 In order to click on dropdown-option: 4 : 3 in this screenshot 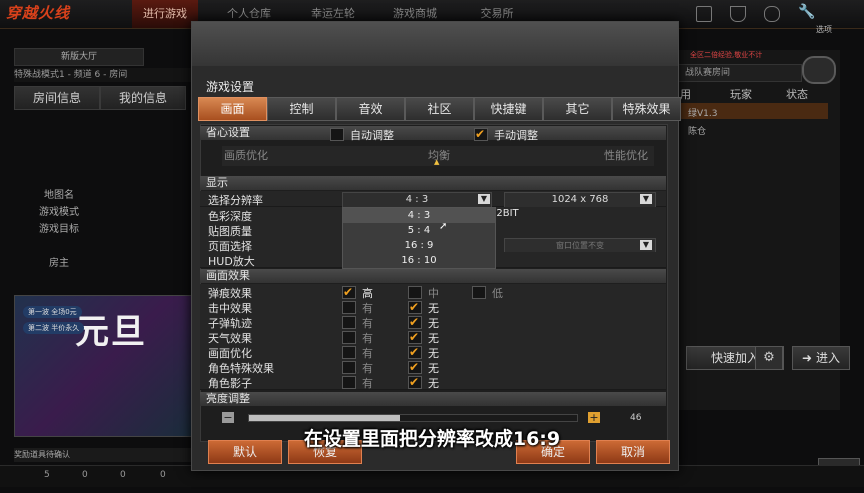, I will do `click(419, 215)`.